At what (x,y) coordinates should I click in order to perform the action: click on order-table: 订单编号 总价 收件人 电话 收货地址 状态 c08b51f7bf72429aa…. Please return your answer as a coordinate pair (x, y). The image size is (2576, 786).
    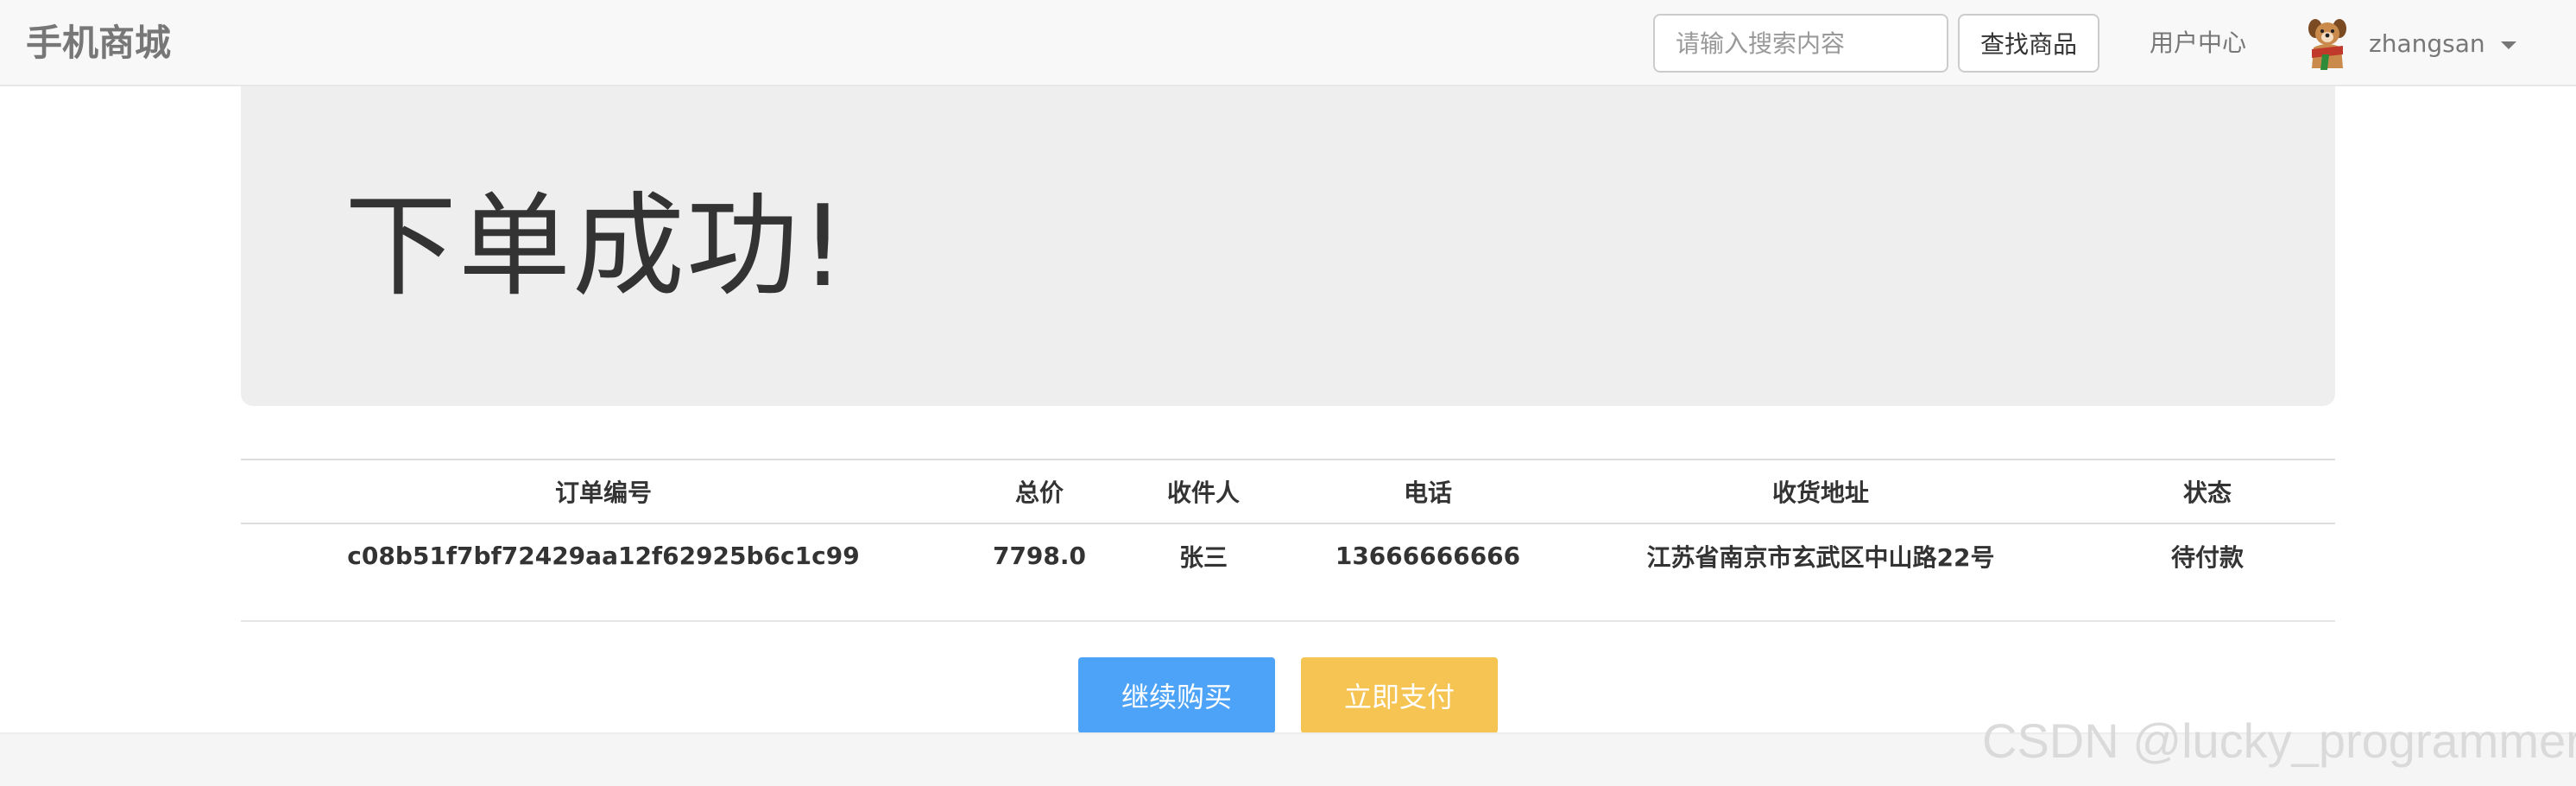
    Looking at the image, I should click on (1288, 523).